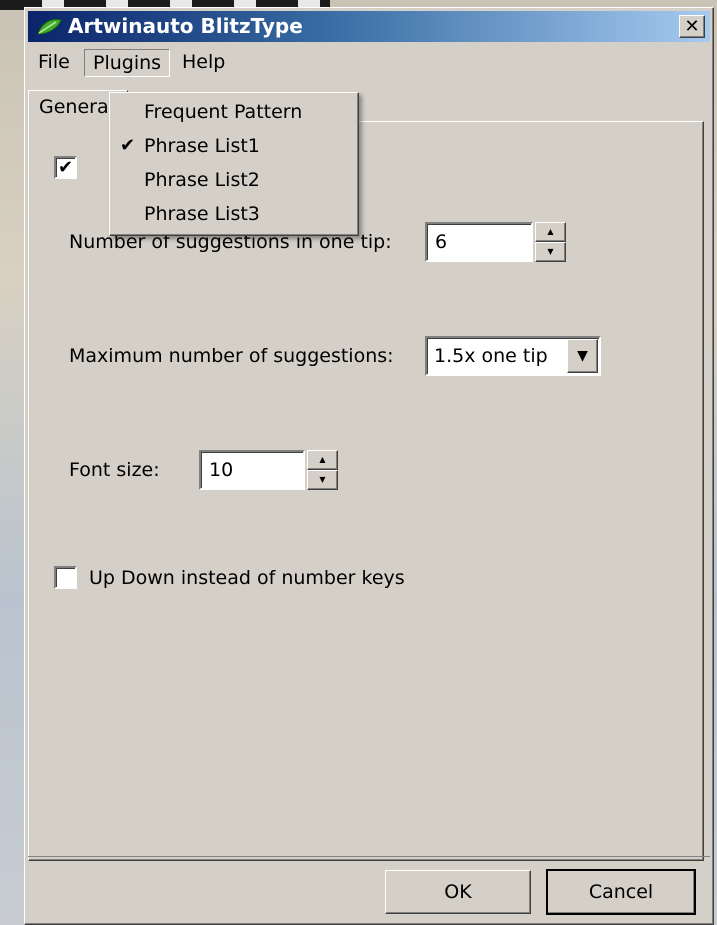 This screenshot has width=717, height=925. I want to click on close-button: ✕, so click(692, 26).